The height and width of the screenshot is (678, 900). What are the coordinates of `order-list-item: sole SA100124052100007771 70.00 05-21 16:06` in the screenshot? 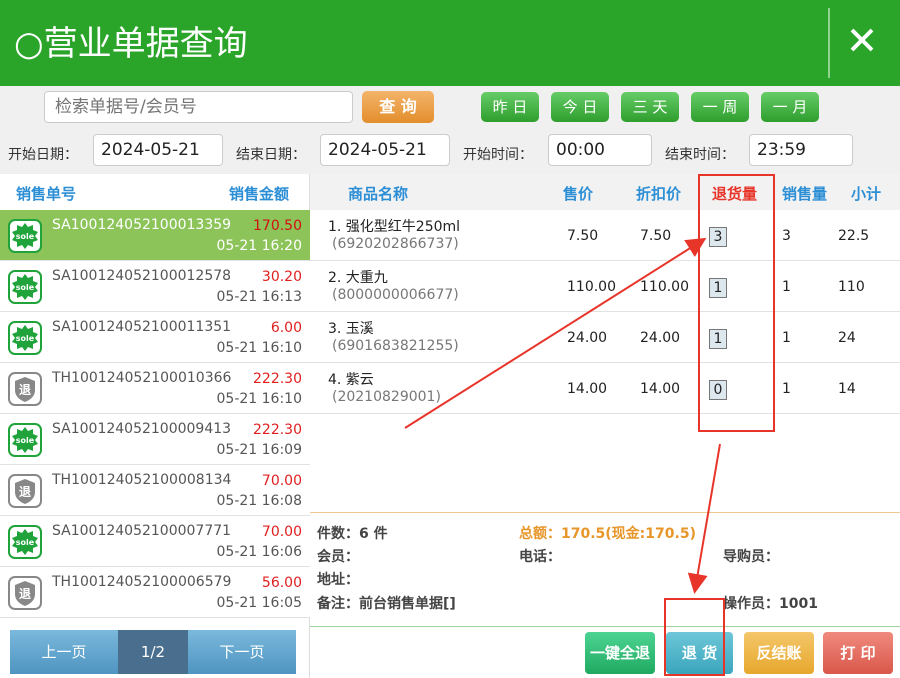 It's located at (155, 541).